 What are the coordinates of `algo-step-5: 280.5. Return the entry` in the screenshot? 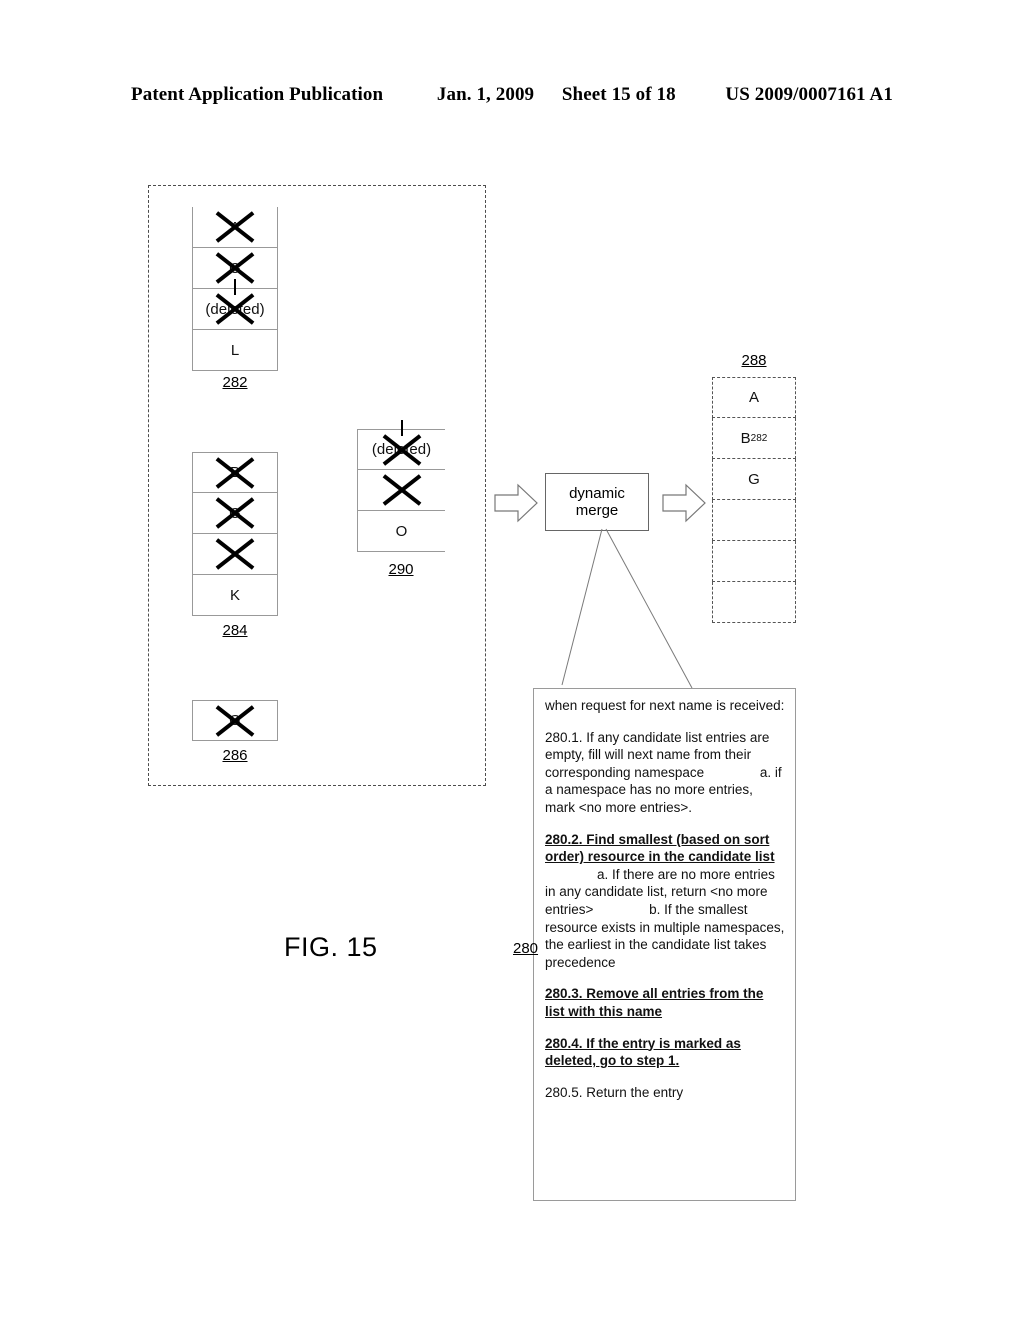 It's located at (665, 1093).